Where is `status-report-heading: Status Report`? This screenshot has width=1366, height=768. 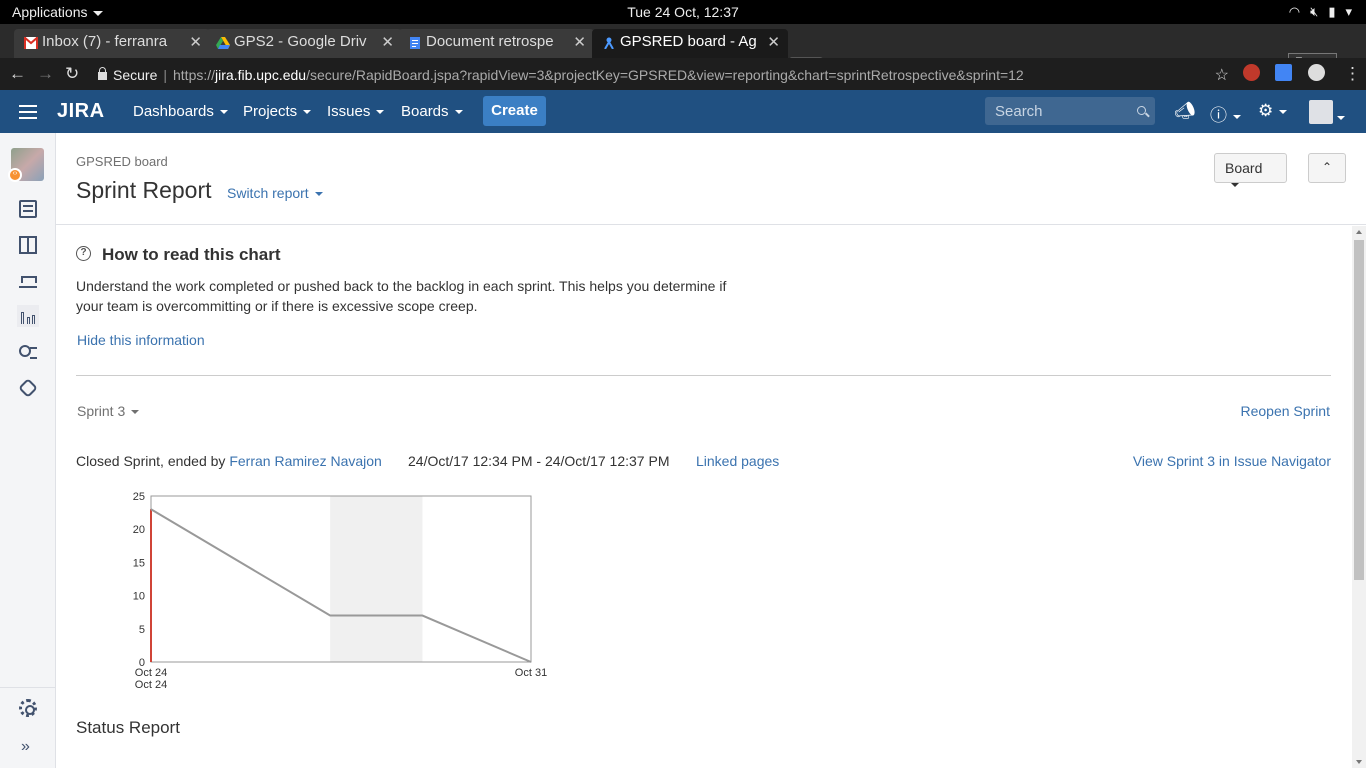 status-report-heading: Status Report is located at coordinates (128, 727).